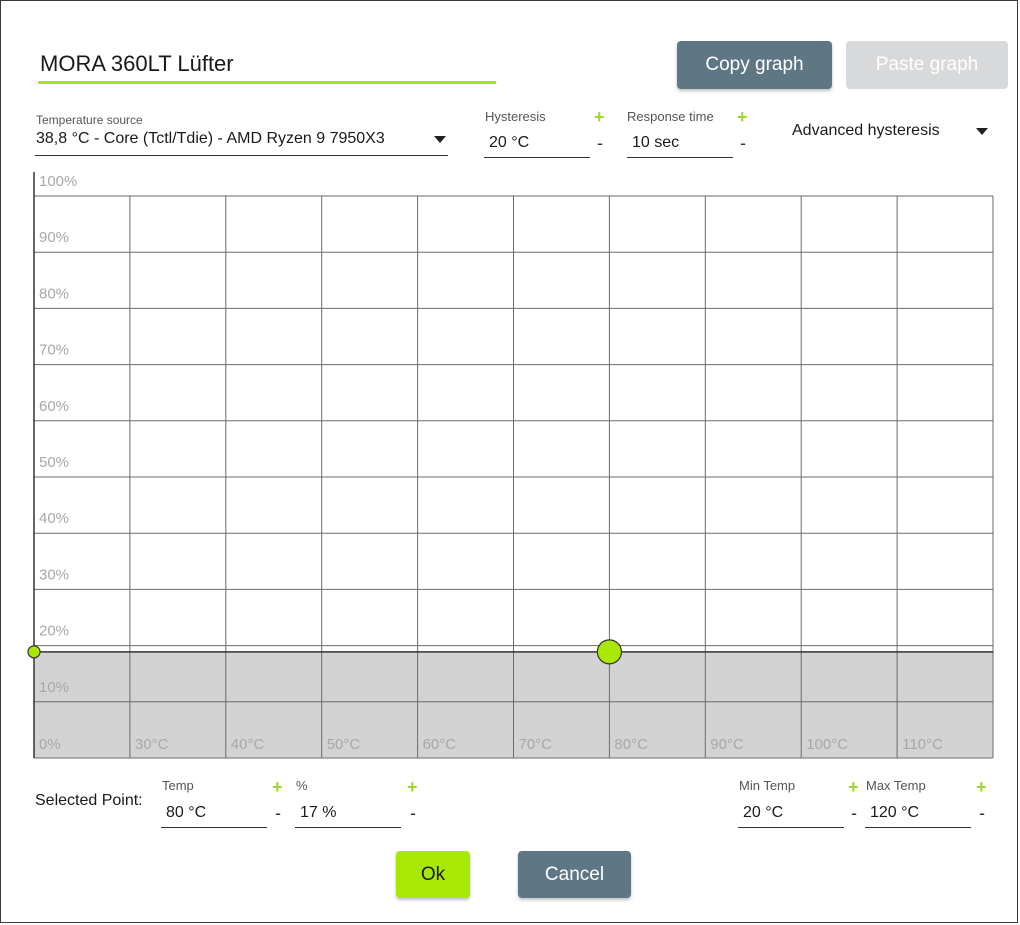  What do you see at coordinates (318, 812) in the screenshot?
I see `percent-value: 17 %` at bounding box center [318, 812].